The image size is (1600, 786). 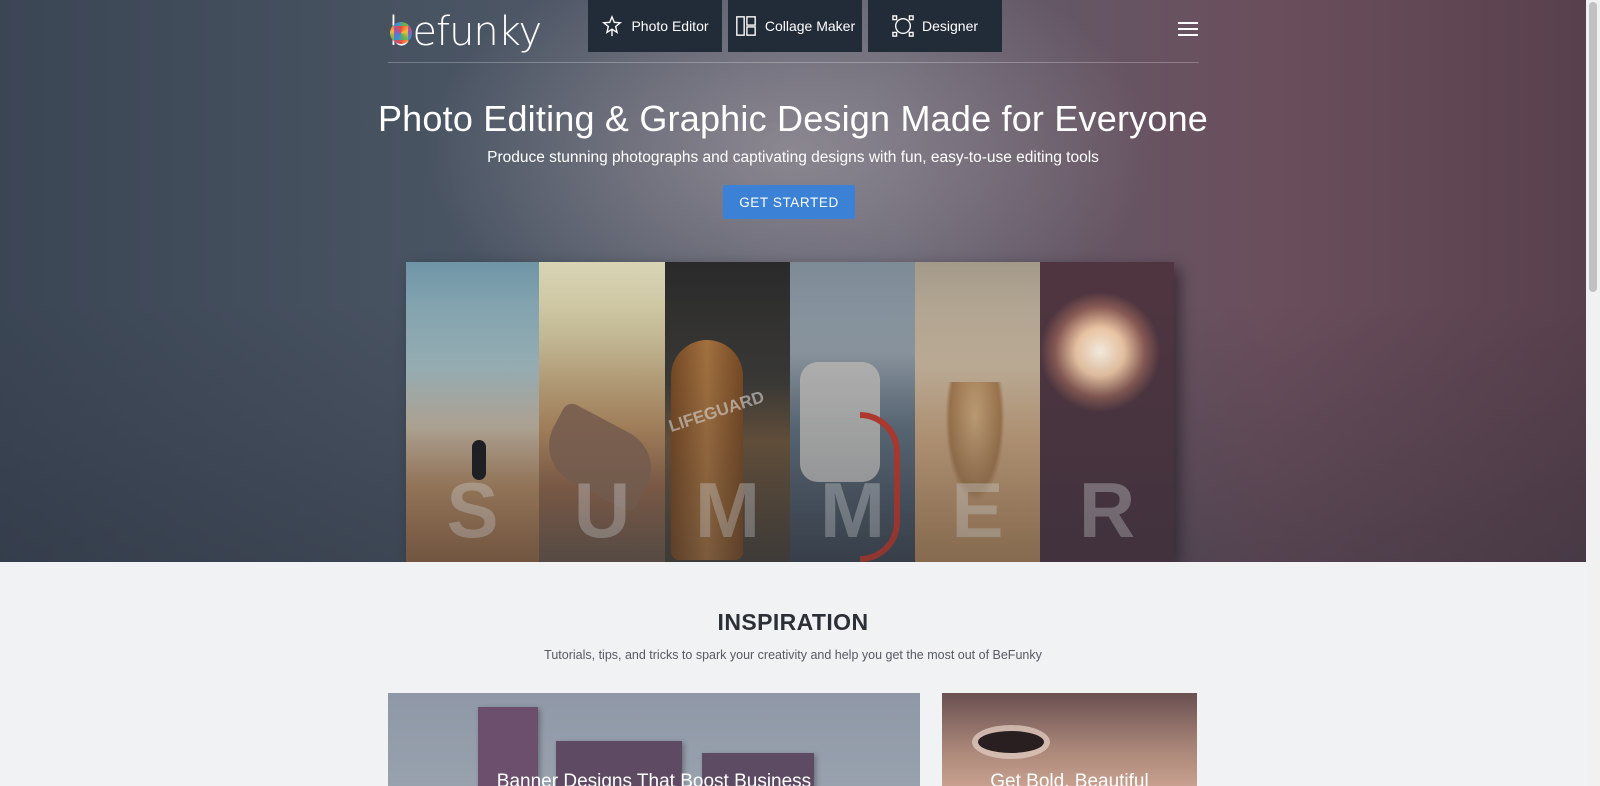 I want to click on nav-tab-collage-maker: Collage Maker, so click(x=795, y=26).